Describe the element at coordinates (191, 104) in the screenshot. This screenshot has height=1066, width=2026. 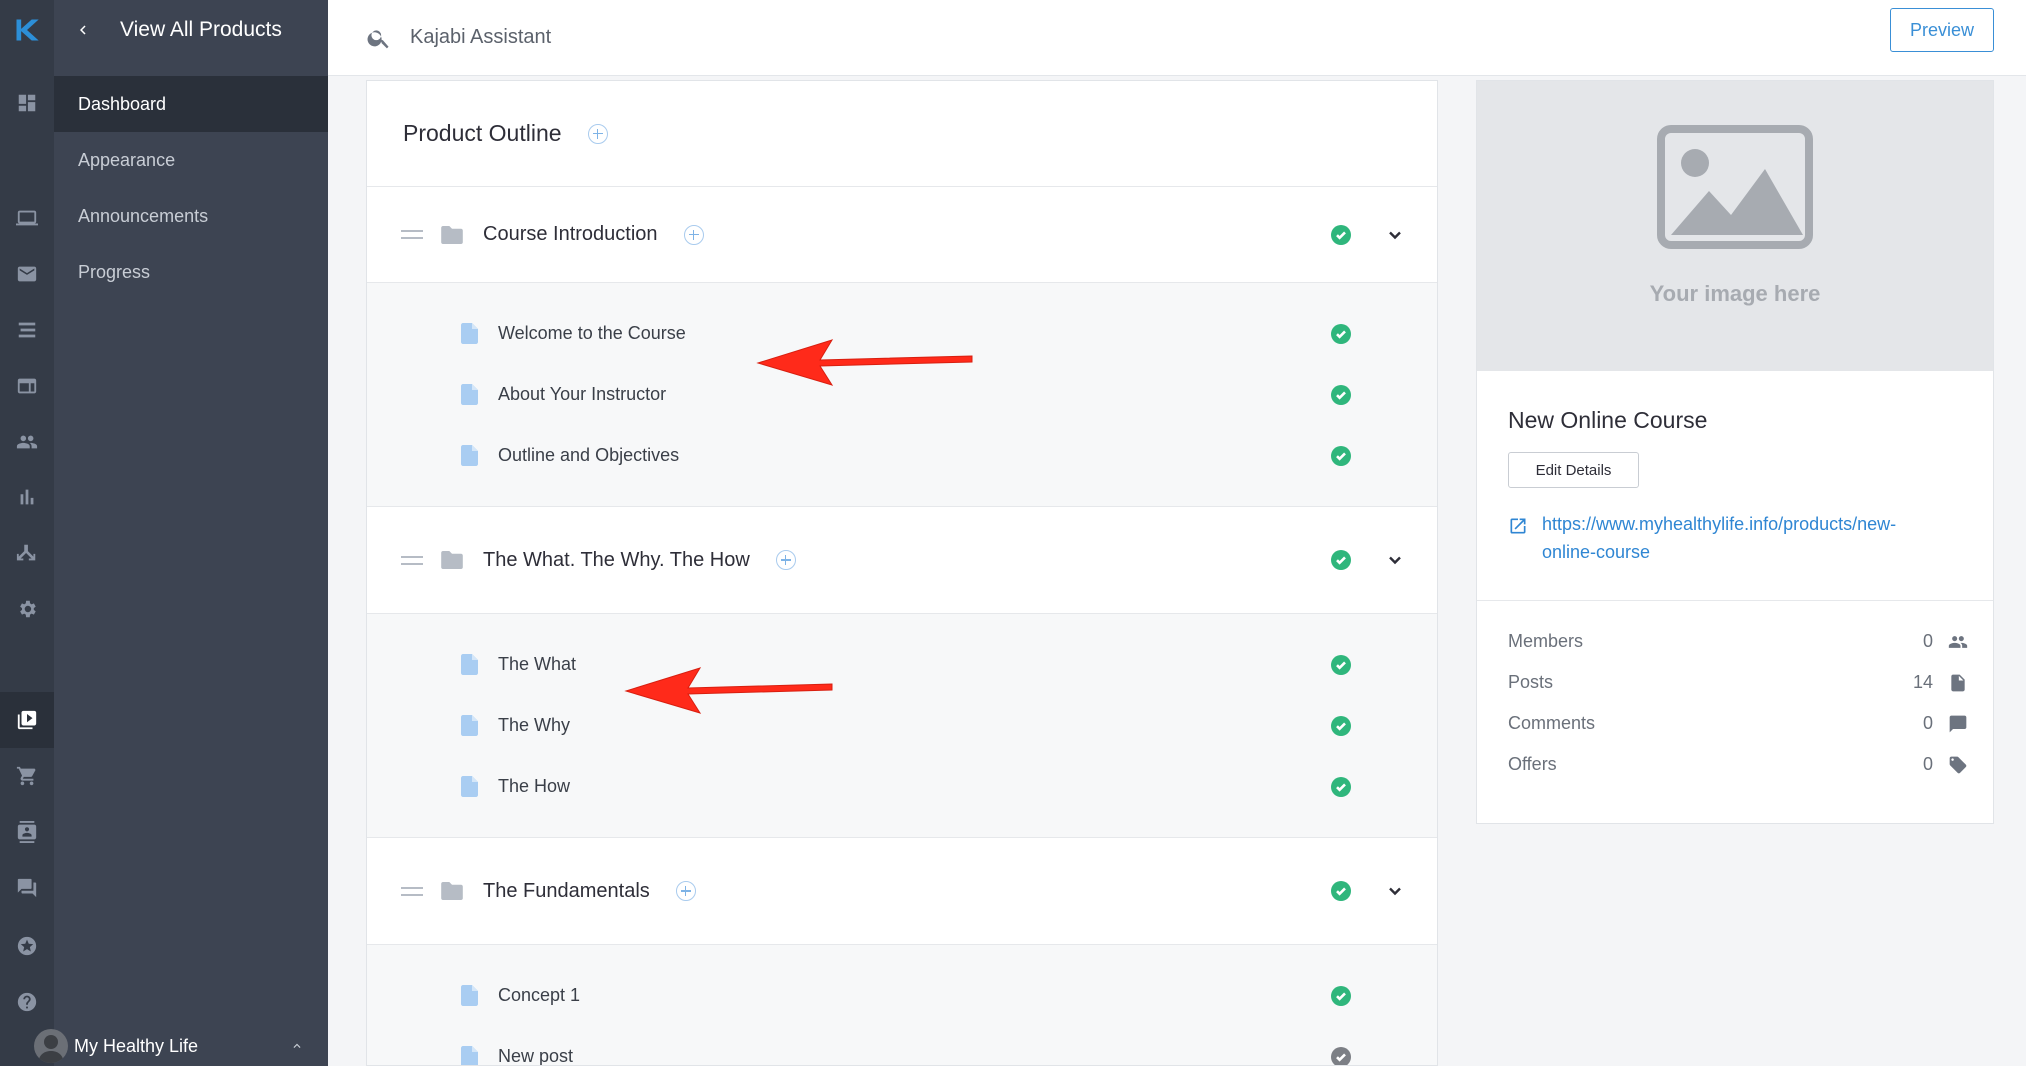
I see `sidebar-item-dashboard: Dashboard` at that location.